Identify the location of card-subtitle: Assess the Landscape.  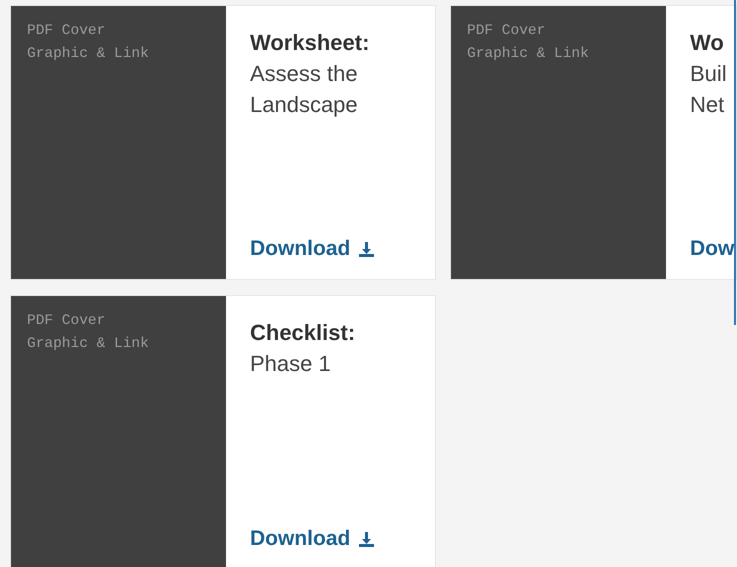
(304, 89).